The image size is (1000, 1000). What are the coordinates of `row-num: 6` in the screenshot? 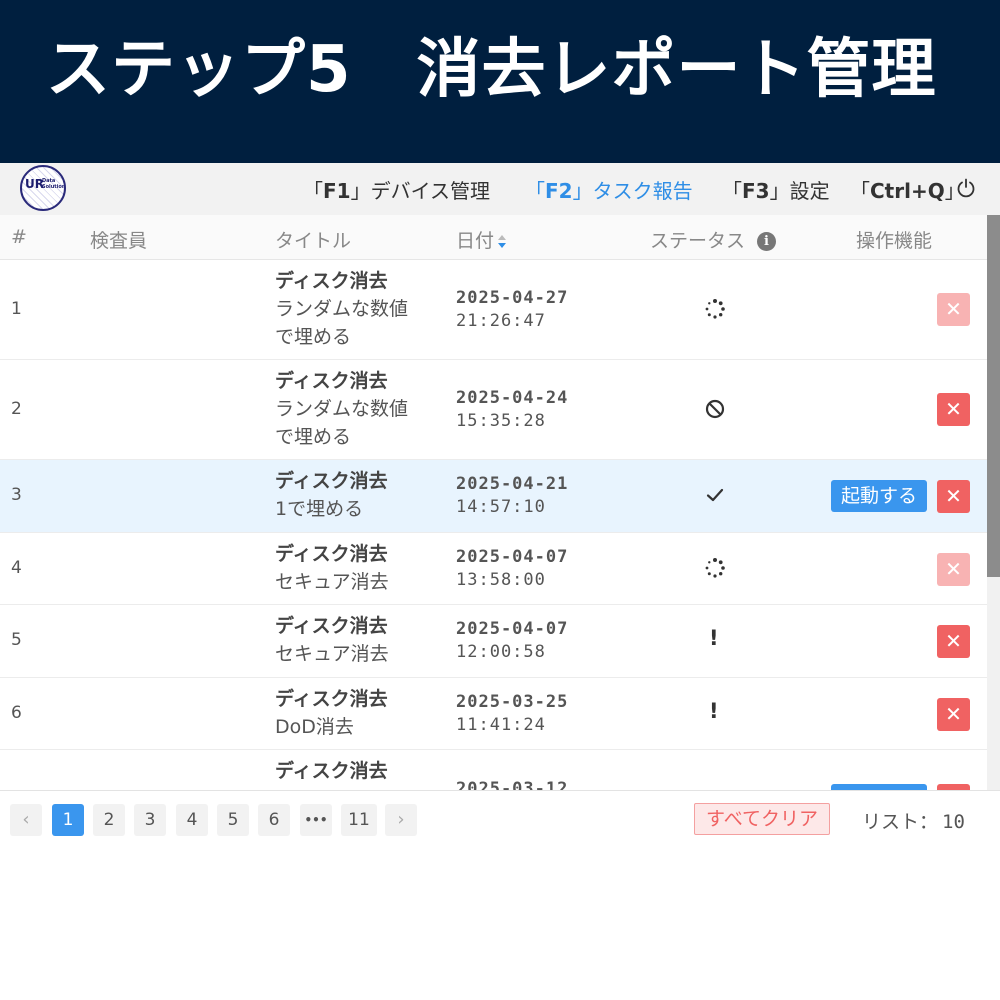 It's located at (16, 713).